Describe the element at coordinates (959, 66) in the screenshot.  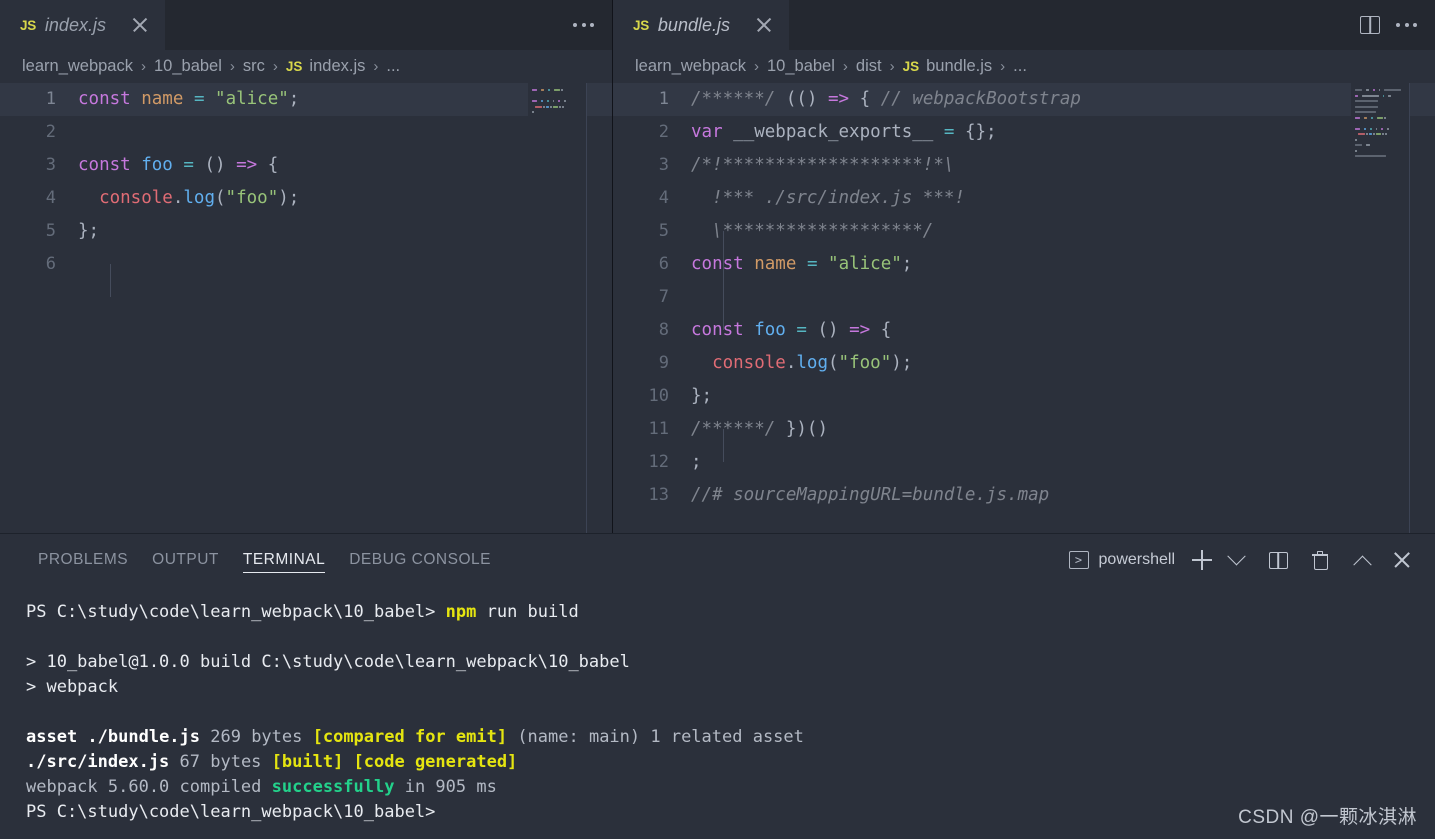
I see `breadcrumb-item-3: bundle.js` at that location.